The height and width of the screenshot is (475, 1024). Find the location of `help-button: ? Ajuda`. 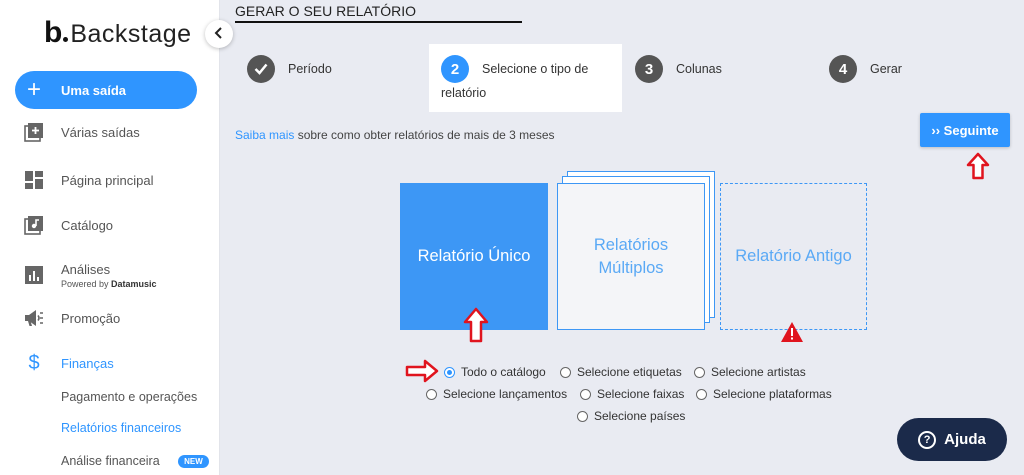

help-button: ? Ajuda is located at coordinates (952, 439).